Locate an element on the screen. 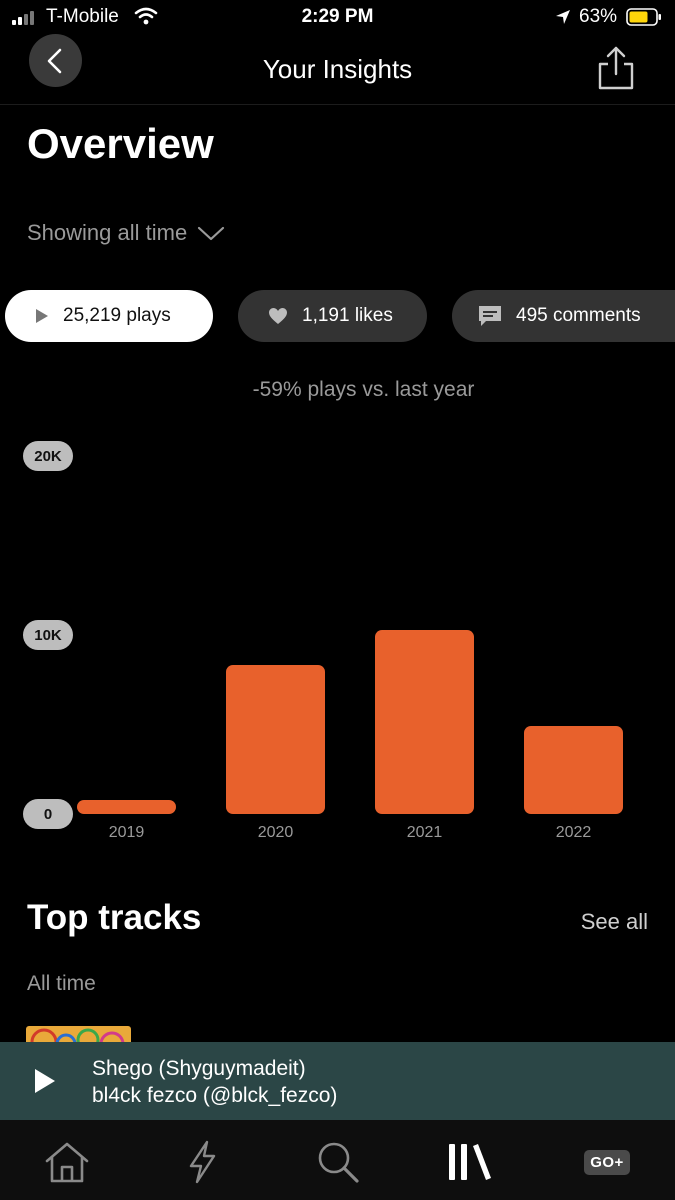  metric-pill-comments: 495 comments is located at coordinates (563, 316).